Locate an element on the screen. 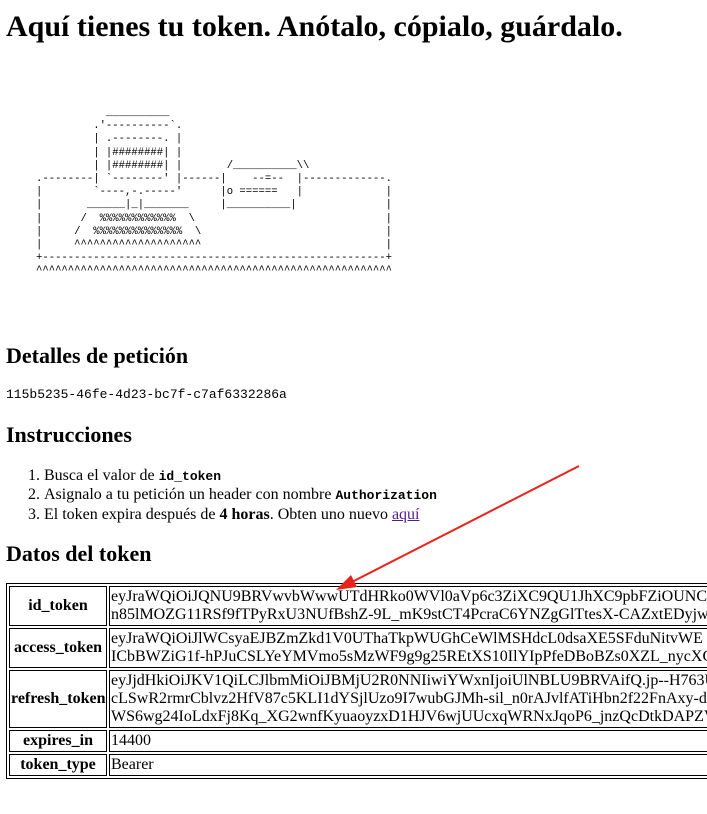 The image size is (707, 814). section-heading-details: Detalles de petición is located at coordinates (97, 355).